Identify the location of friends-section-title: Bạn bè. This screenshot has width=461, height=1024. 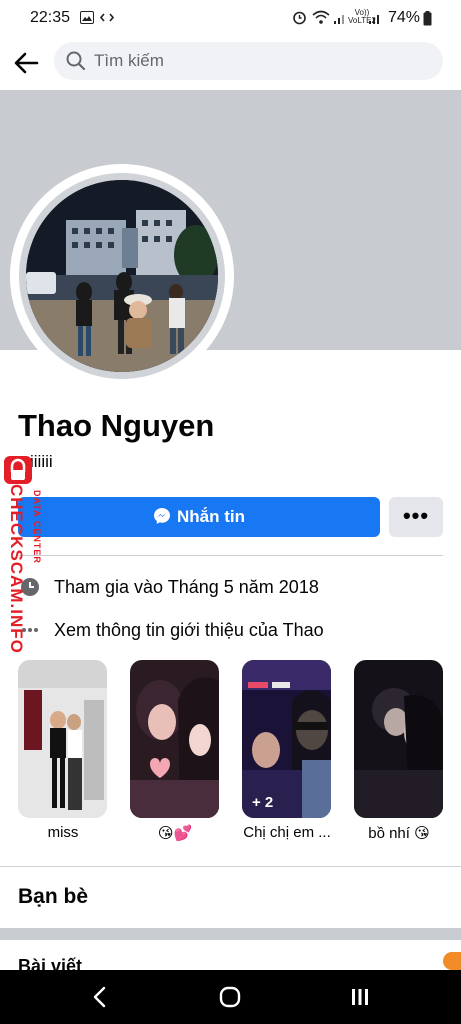
(53, 897).